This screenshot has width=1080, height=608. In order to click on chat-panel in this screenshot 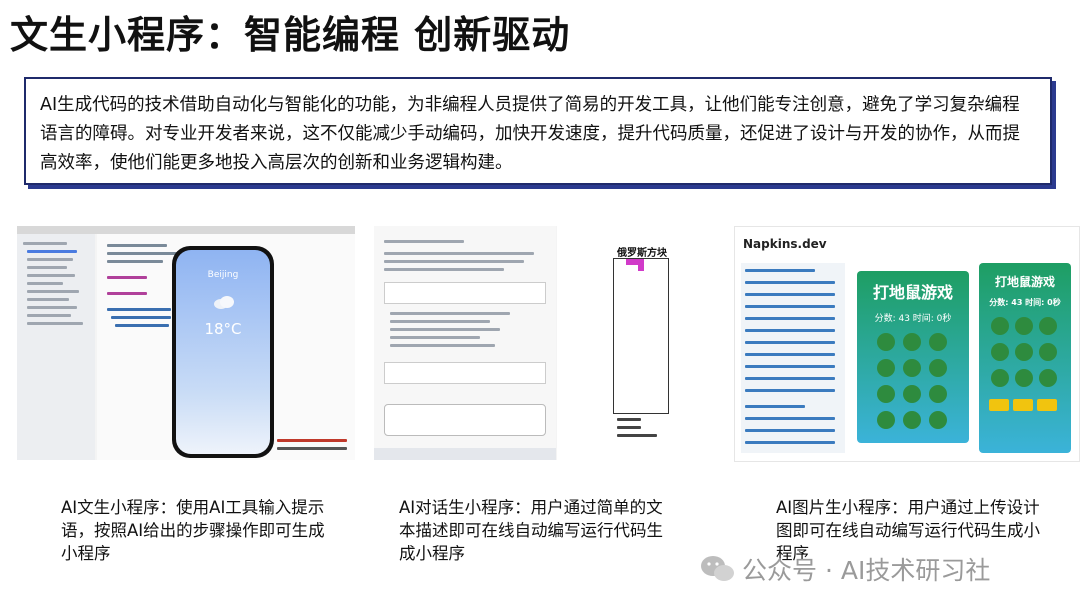, I will do `click(465, 343)`.